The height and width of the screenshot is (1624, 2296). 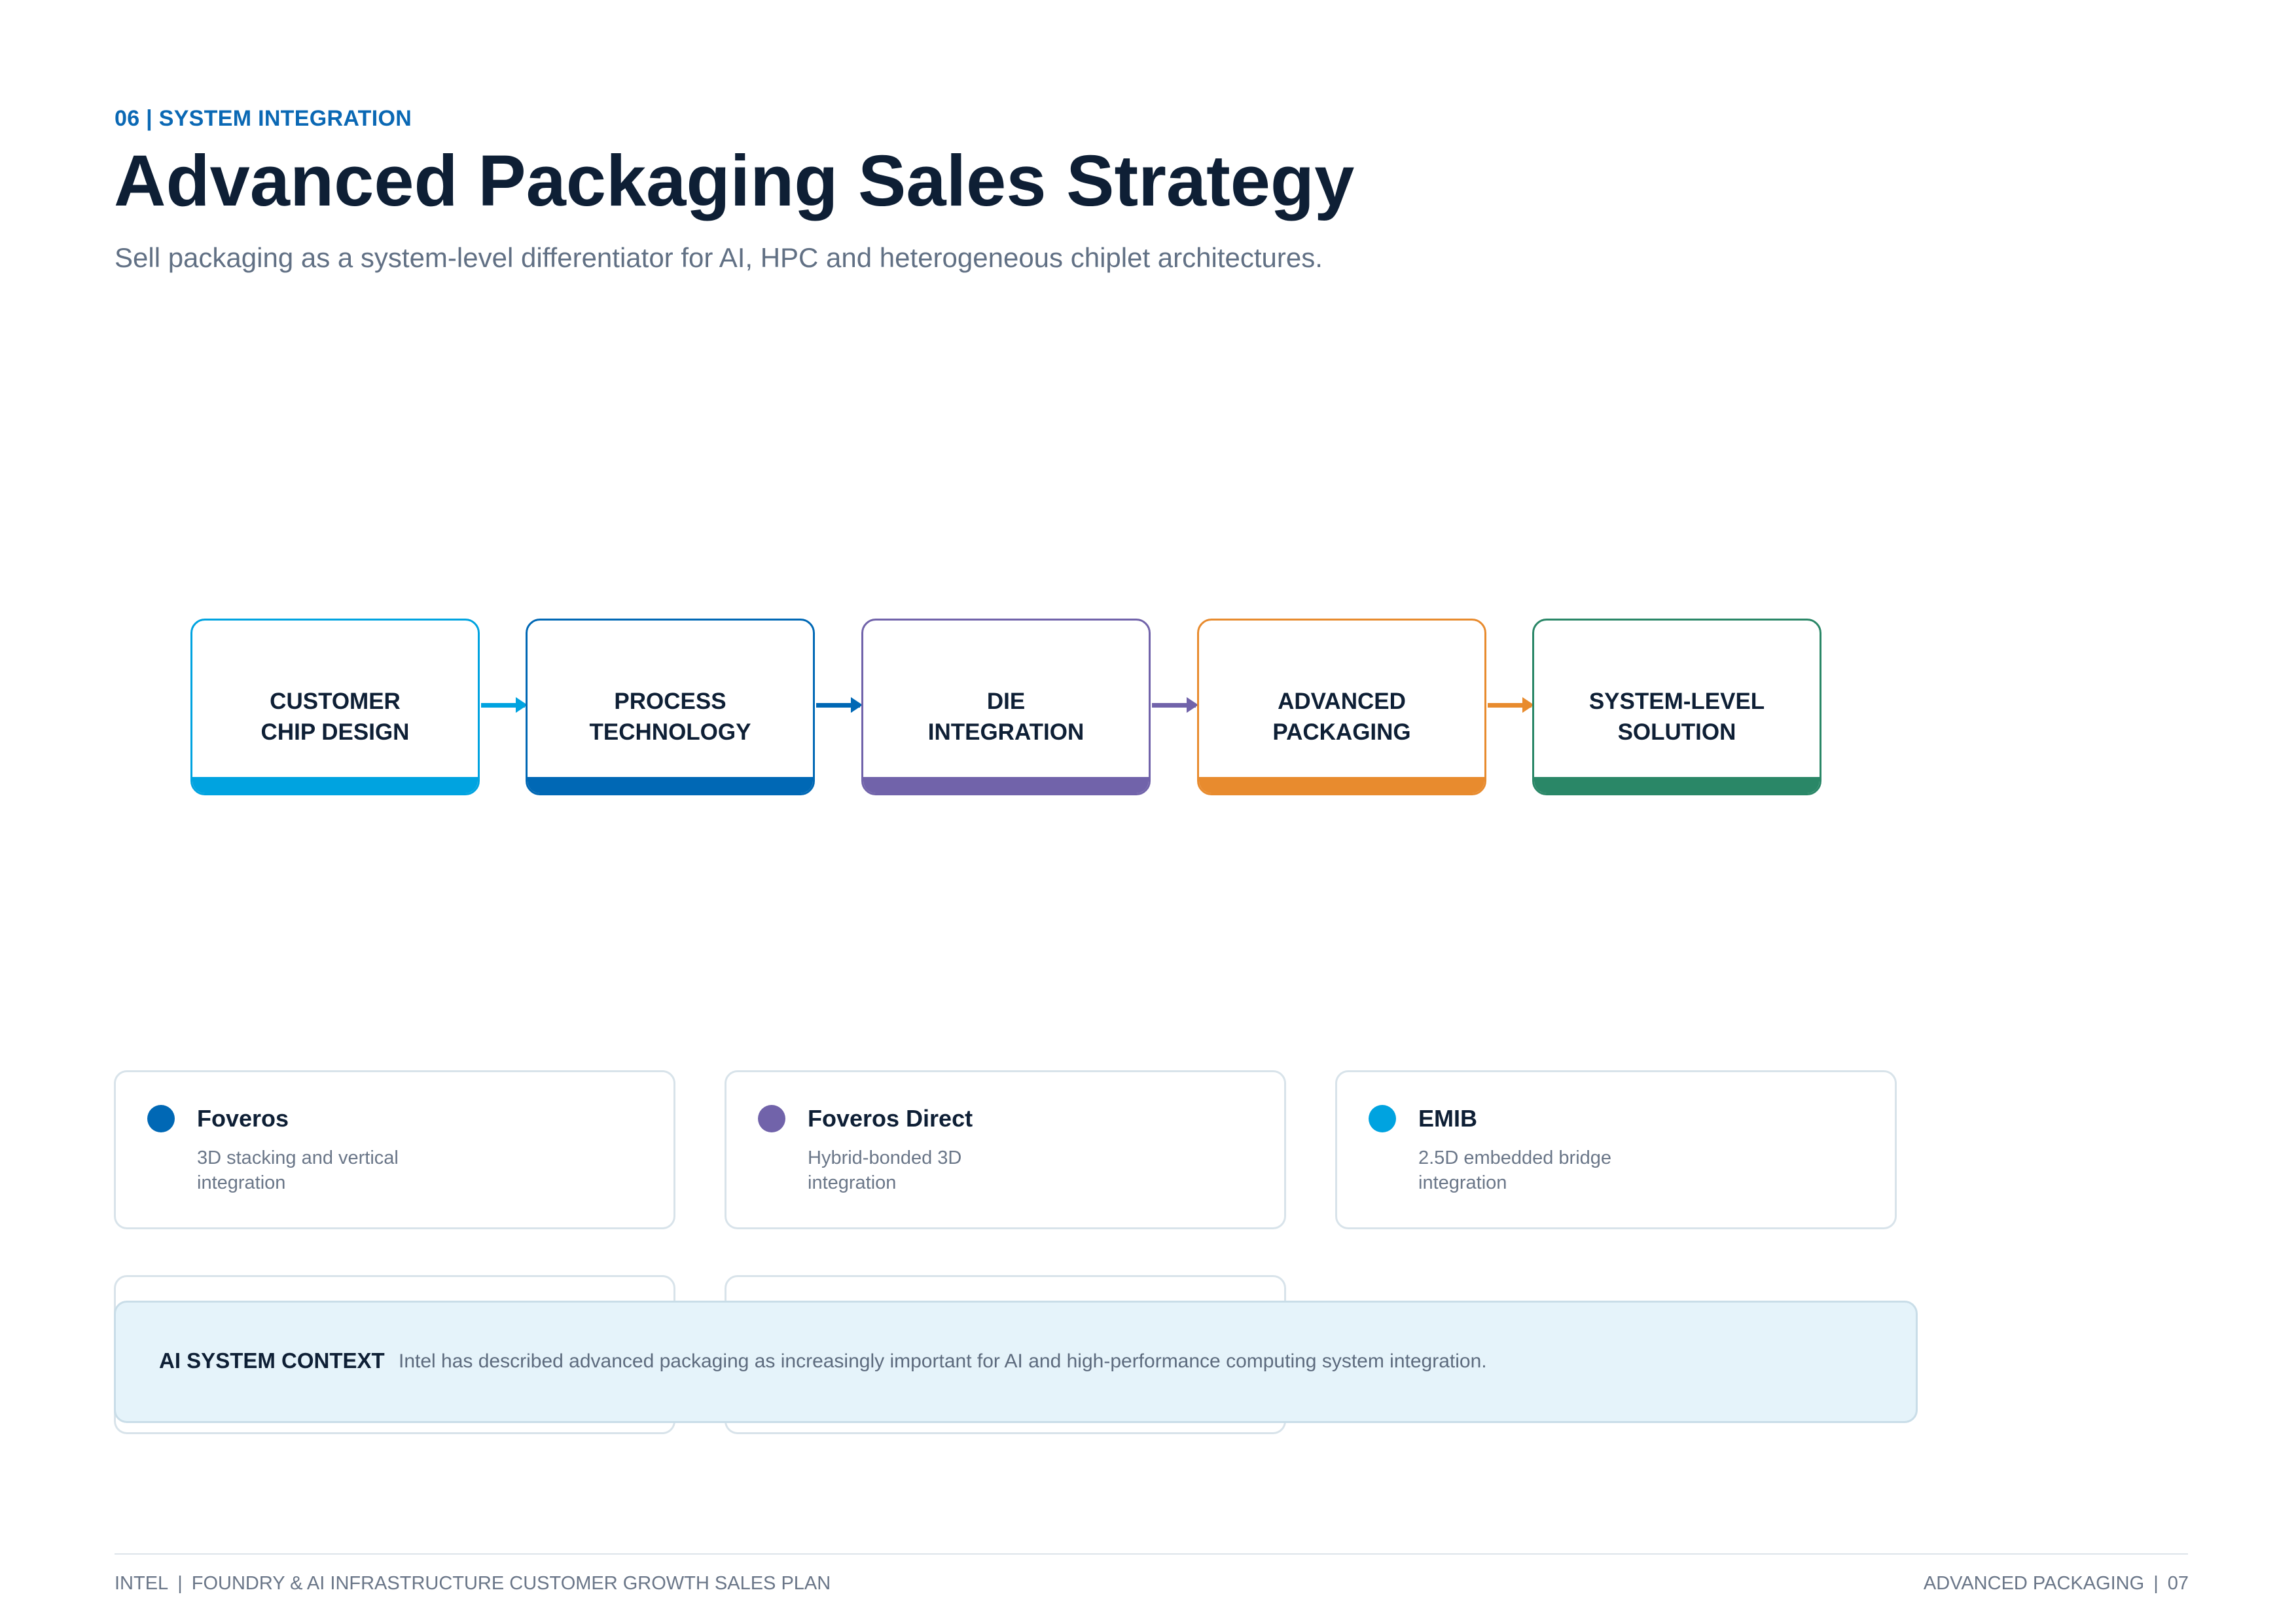 I want to click on flow-step-label-line2: CHIP DESIGN, so click(x=335, y=732).